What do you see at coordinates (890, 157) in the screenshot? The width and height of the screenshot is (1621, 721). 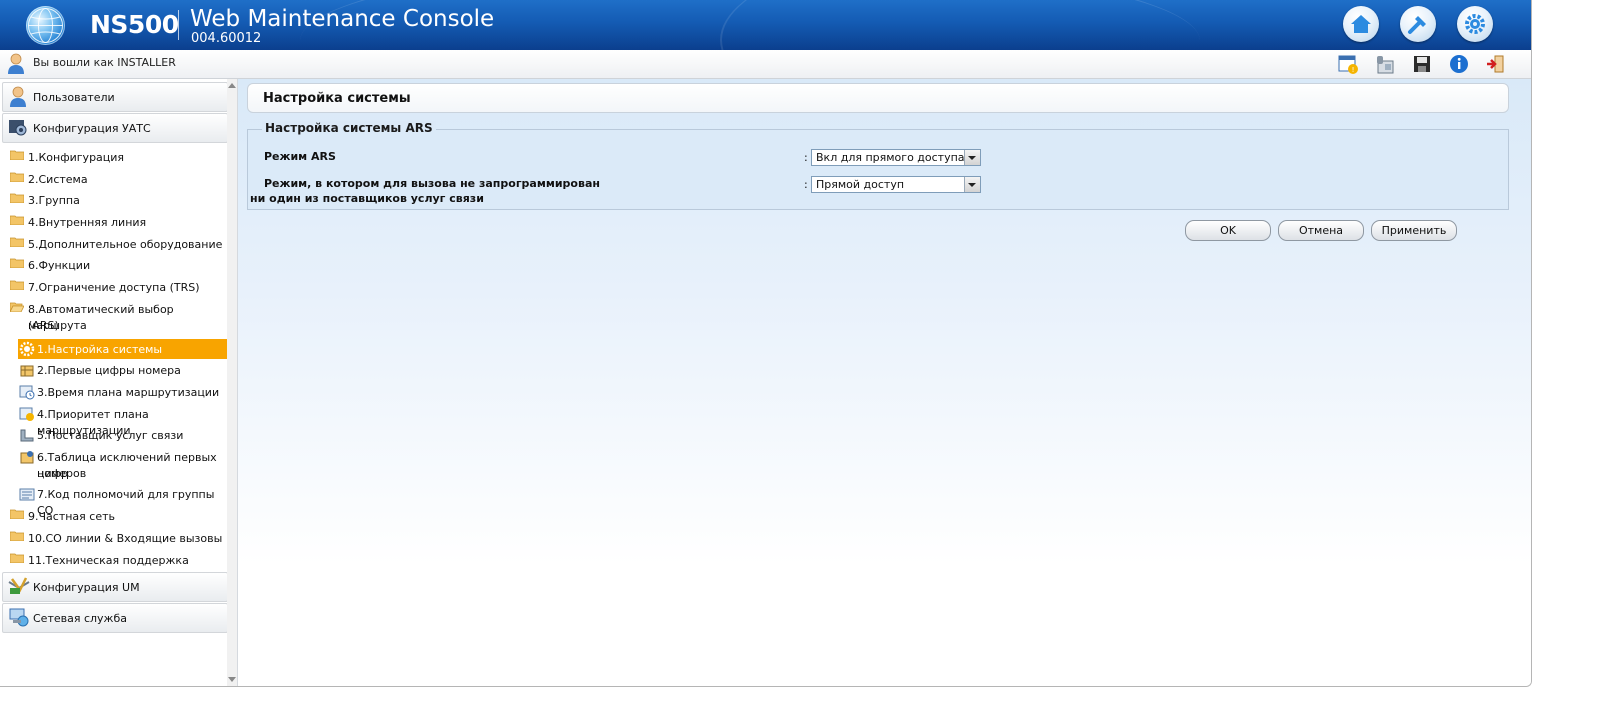 I see `ars-mode-value: Вкл для прямого доступа` at bounding box center [890, 157].